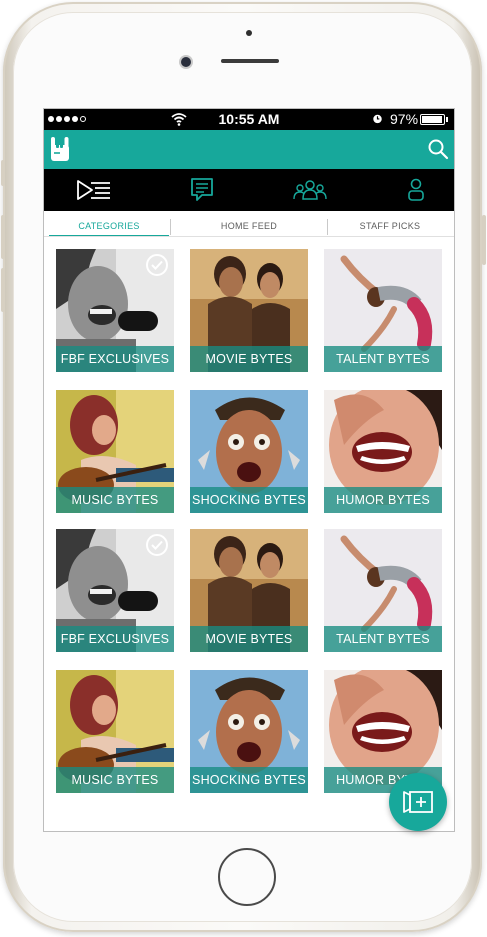  I want to click on add-video-icon, so click(418, 802).